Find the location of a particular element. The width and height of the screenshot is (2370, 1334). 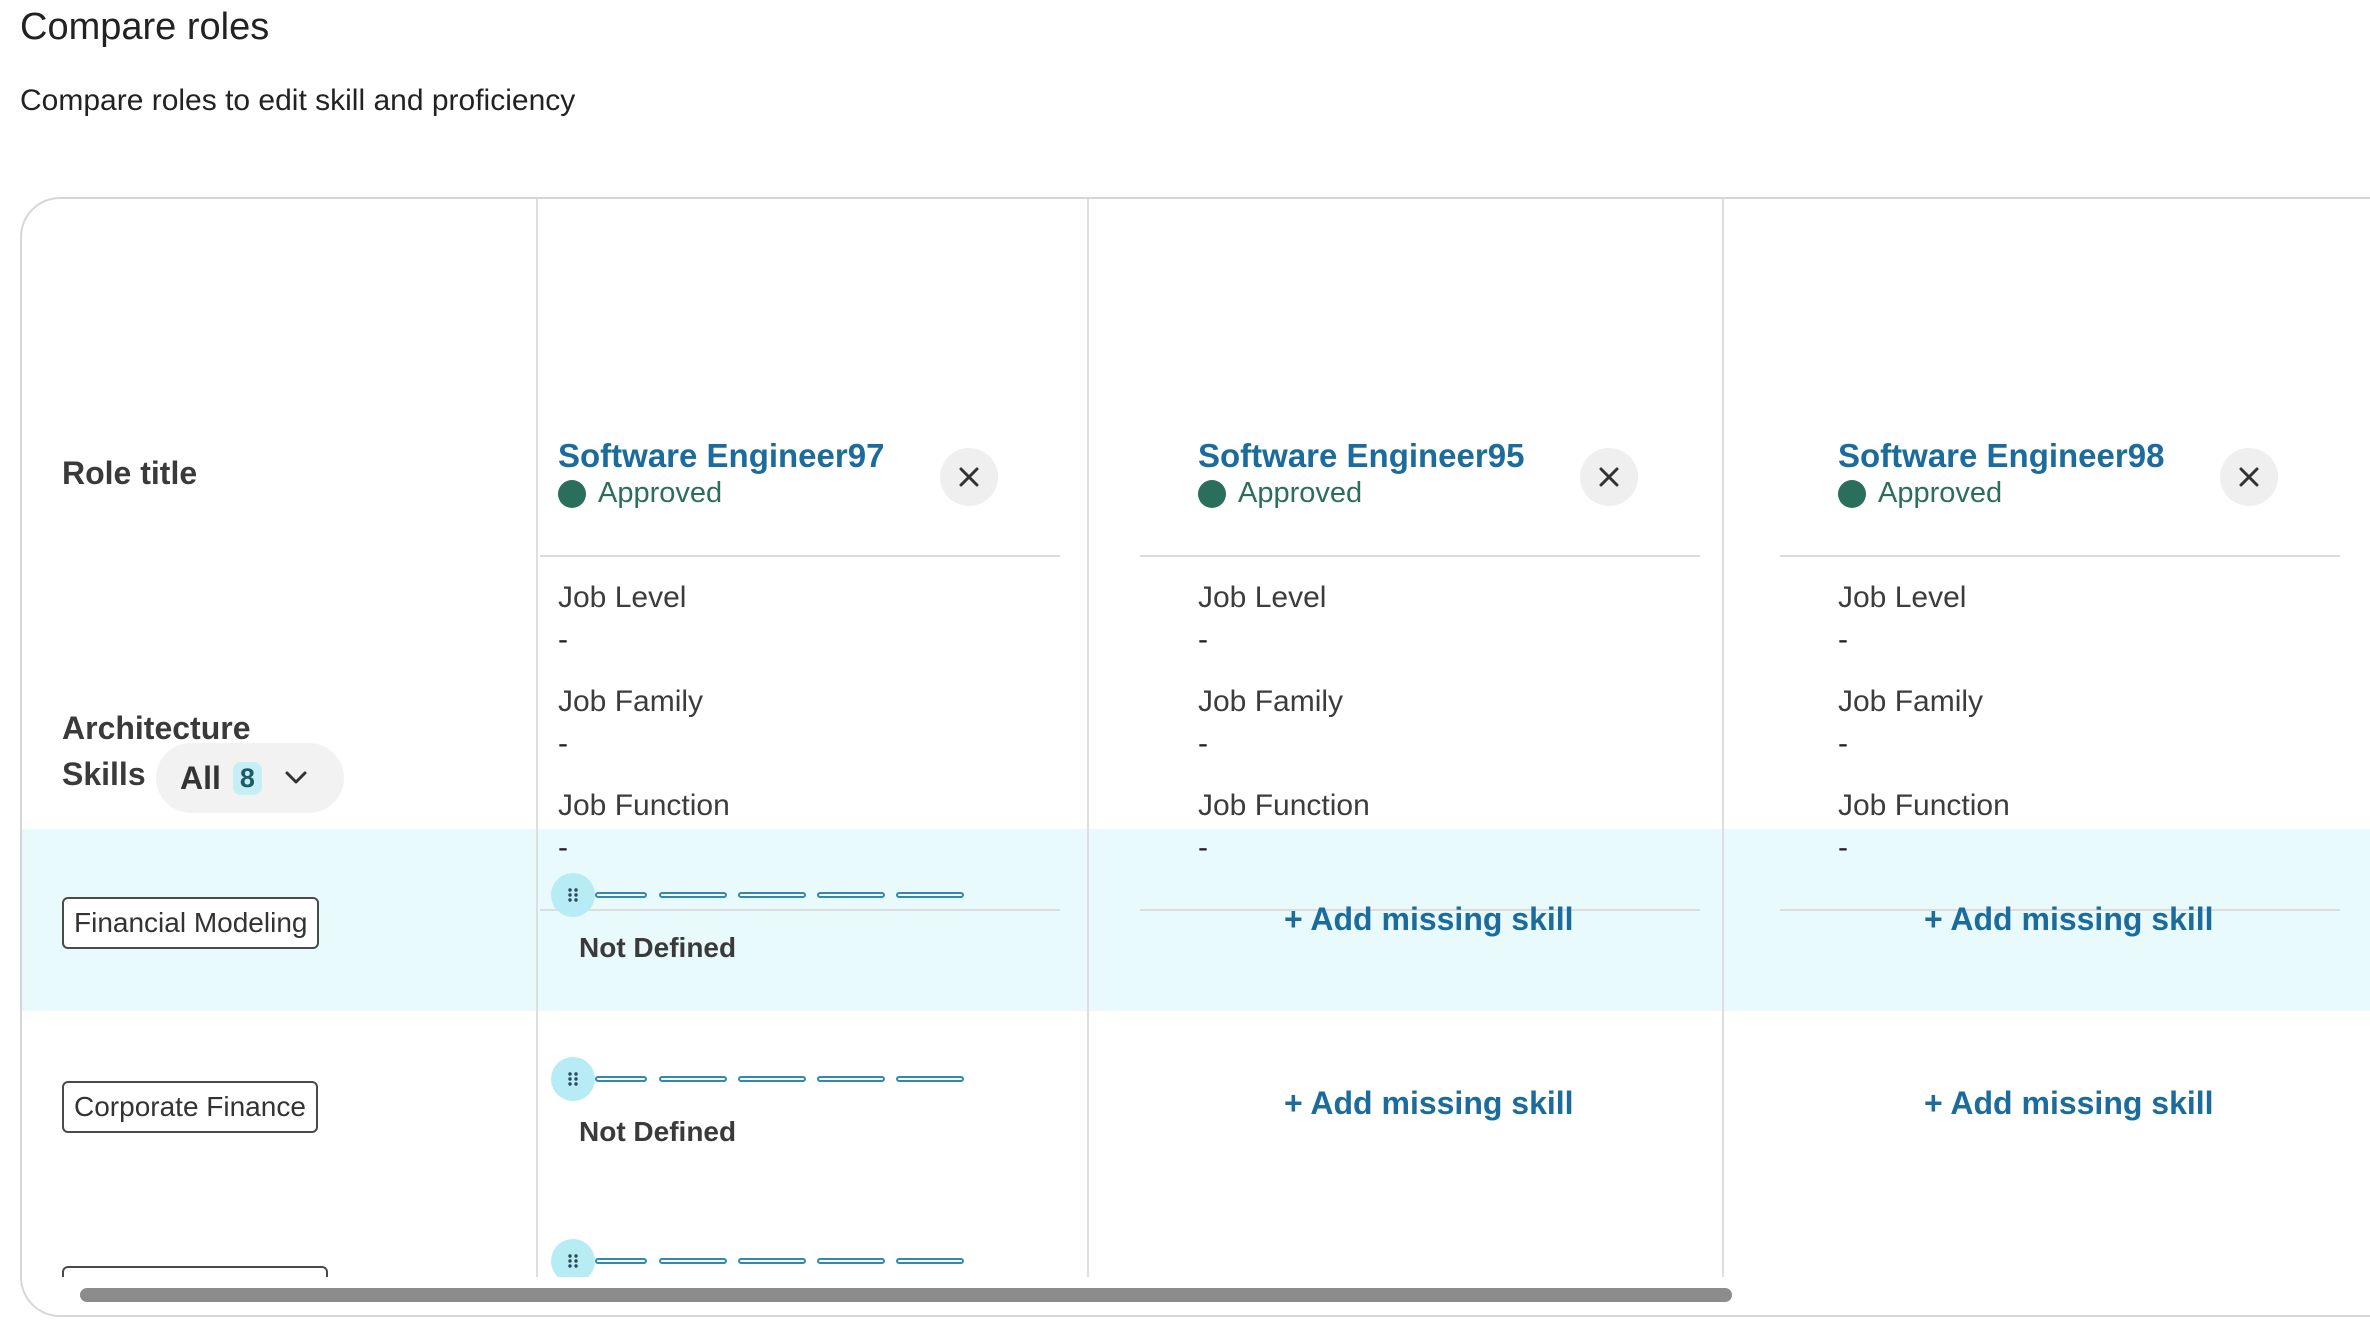

row-label-skills: Skills is located at coordinates (104, 774).